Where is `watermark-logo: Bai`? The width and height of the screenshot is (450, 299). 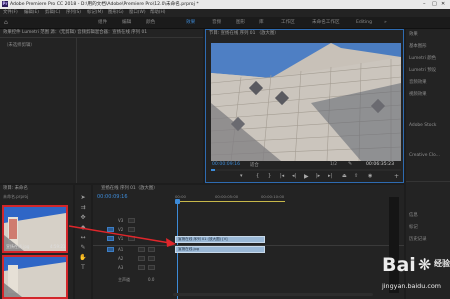 watermark-logo: Bai is located at coordinates (399, 265).